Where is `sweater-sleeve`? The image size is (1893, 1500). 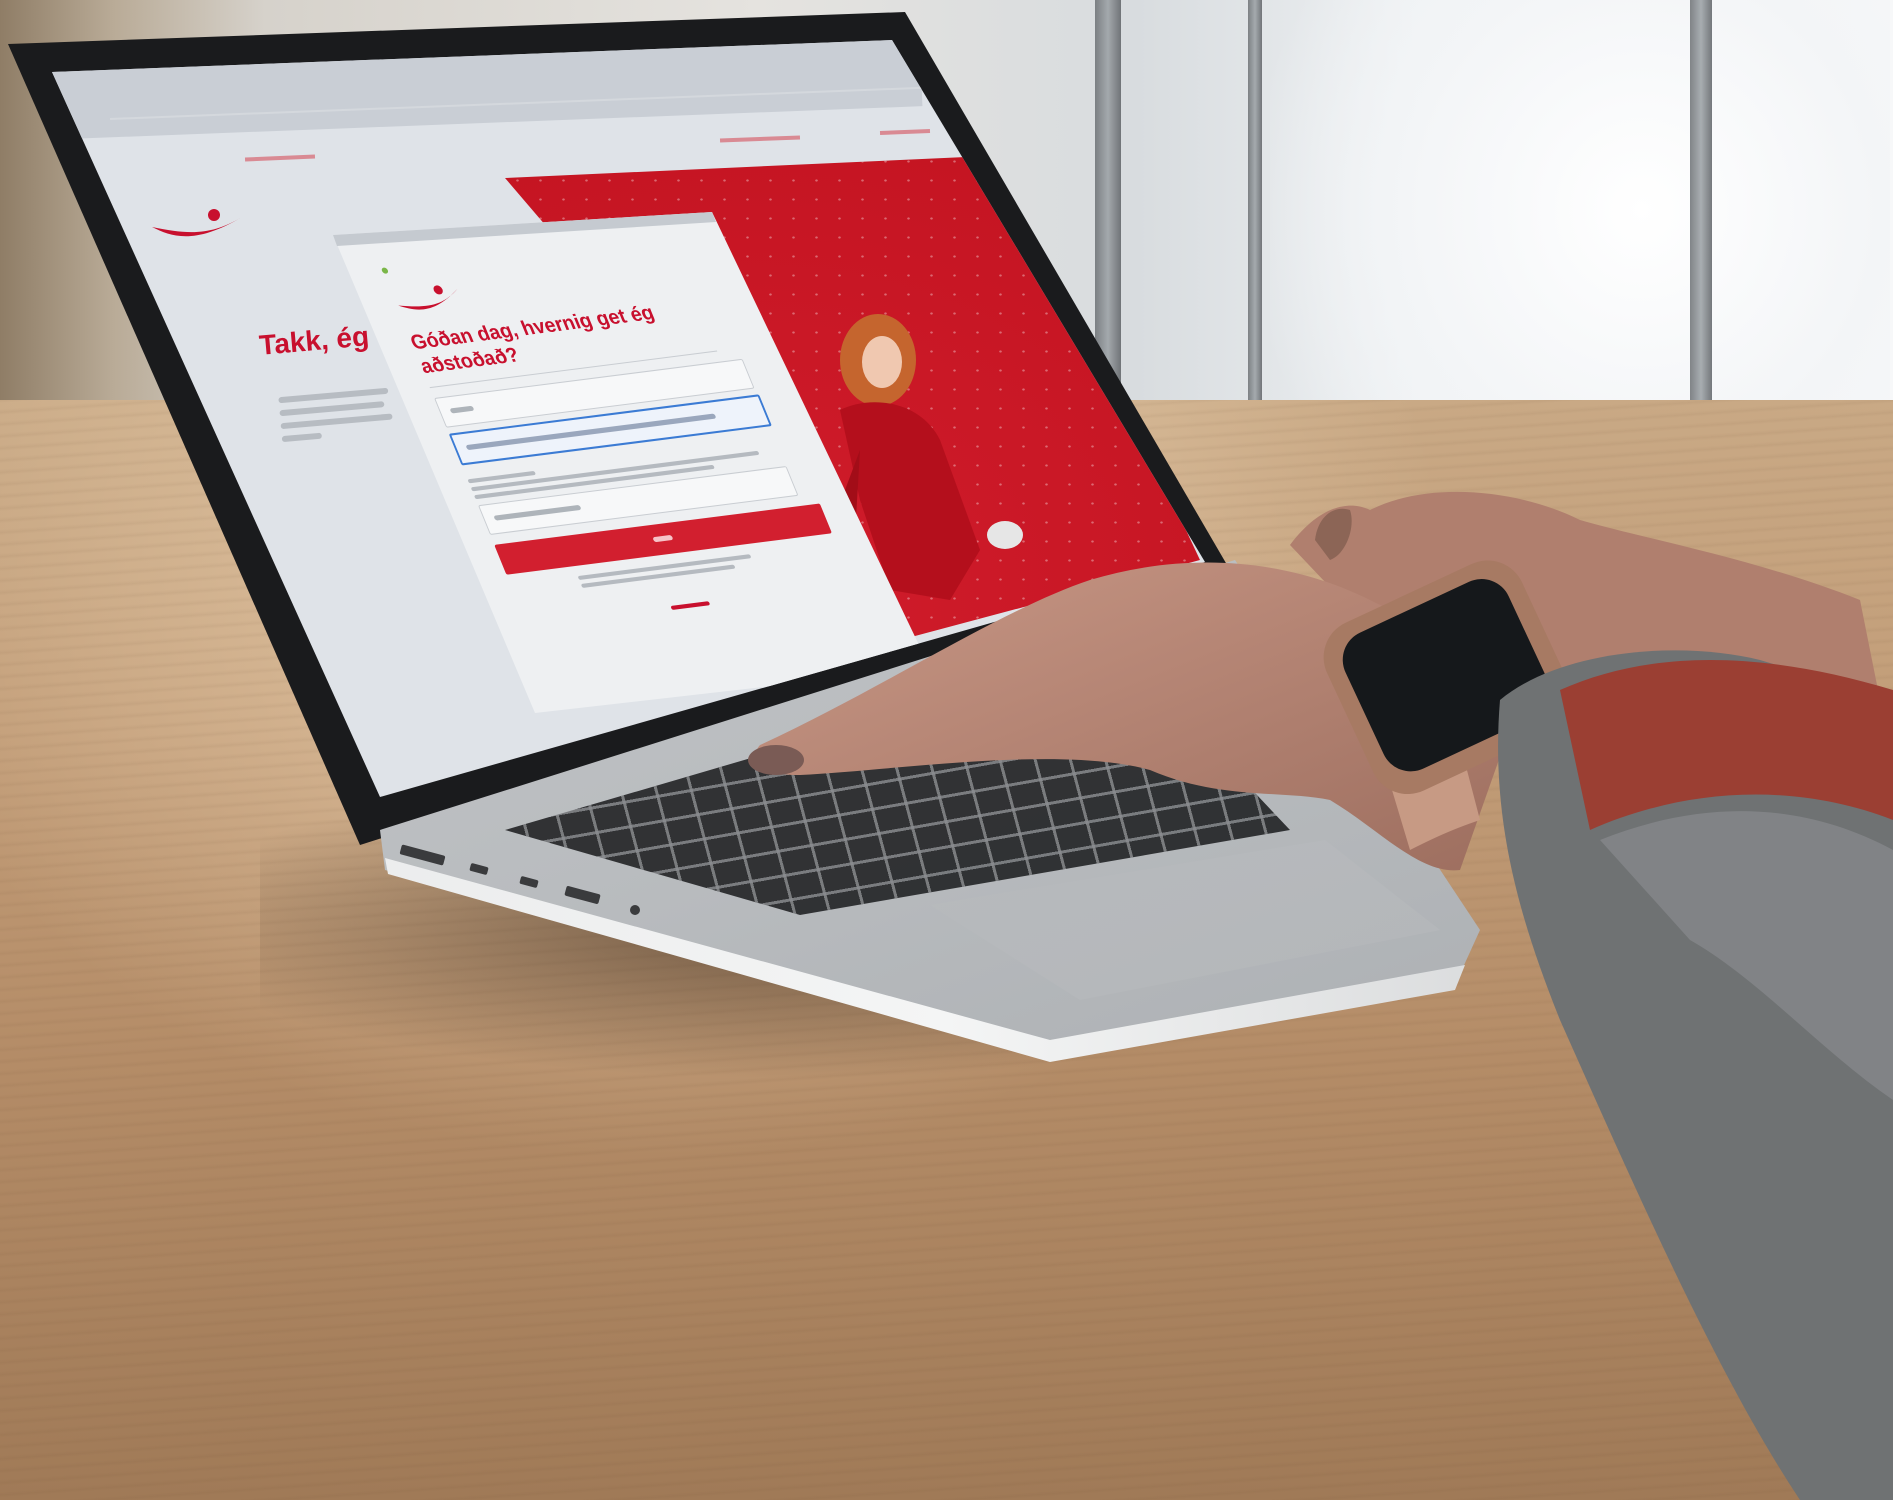
sweater-sleeve is located at coordinates (1695, 1075).